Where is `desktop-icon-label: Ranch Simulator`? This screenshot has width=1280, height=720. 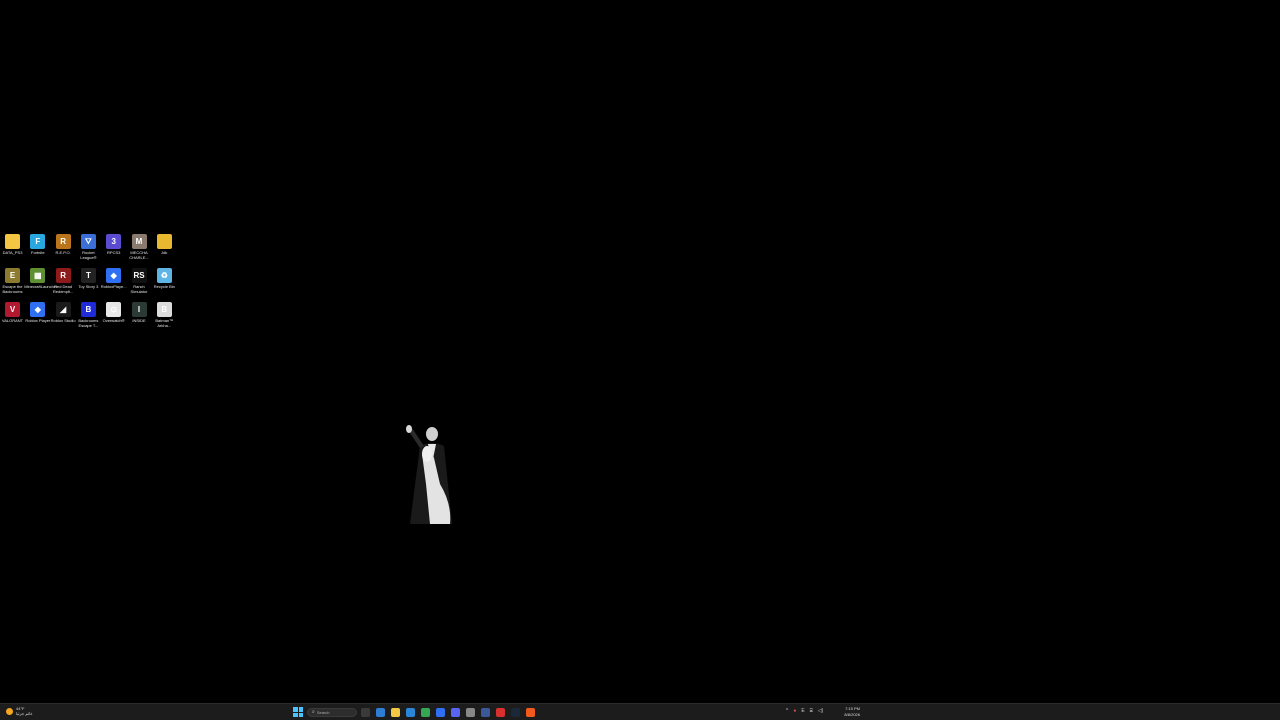 desktop-icon-label: Ranch Simulator is located at coordinates (139, 289).